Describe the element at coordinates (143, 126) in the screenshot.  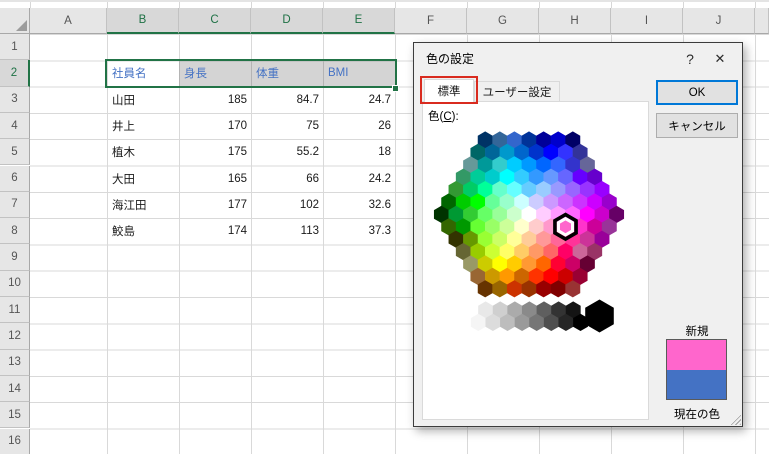
I see `table-cell: 井上` at that location.